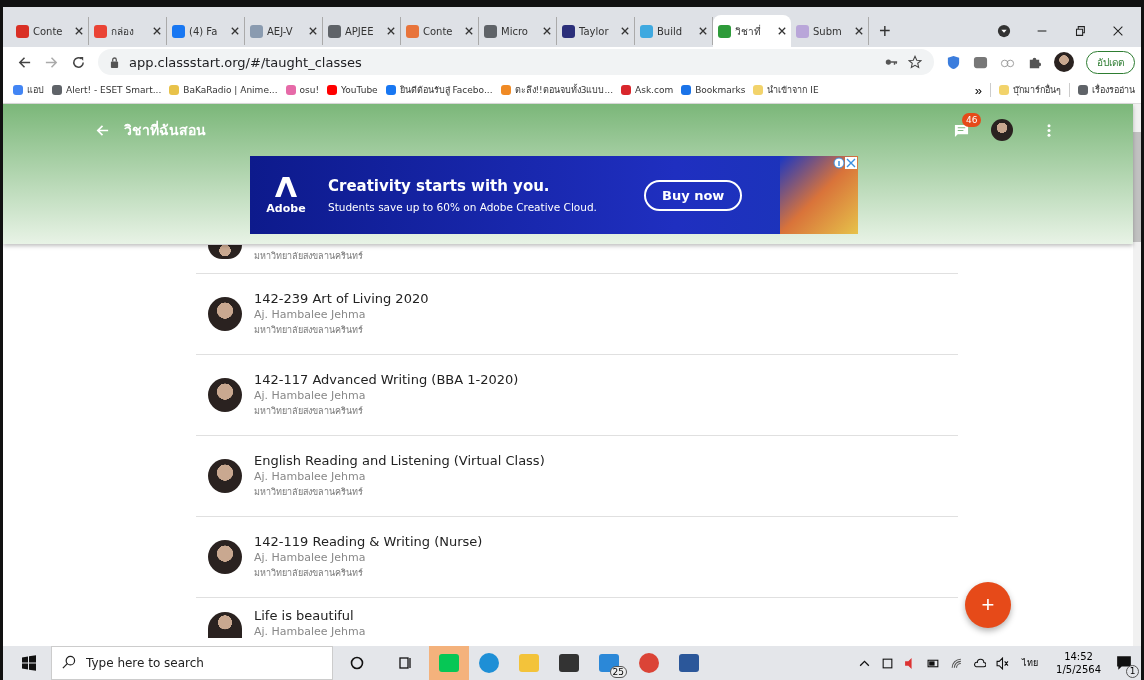  What do you see at coordinates (972, 119) in the screenshot?
I see `notification-badge: 46` at bounding box center [972, 119].